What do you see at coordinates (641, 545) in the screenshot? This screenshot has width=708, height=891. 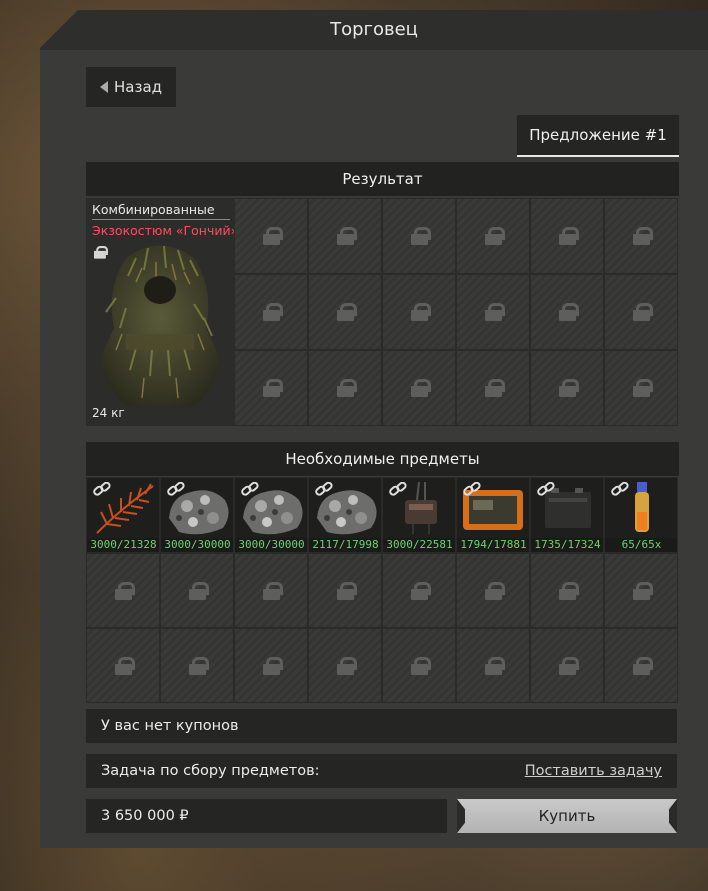 I see `required-item-count: 65/65x` at bounding box center [641, 545].